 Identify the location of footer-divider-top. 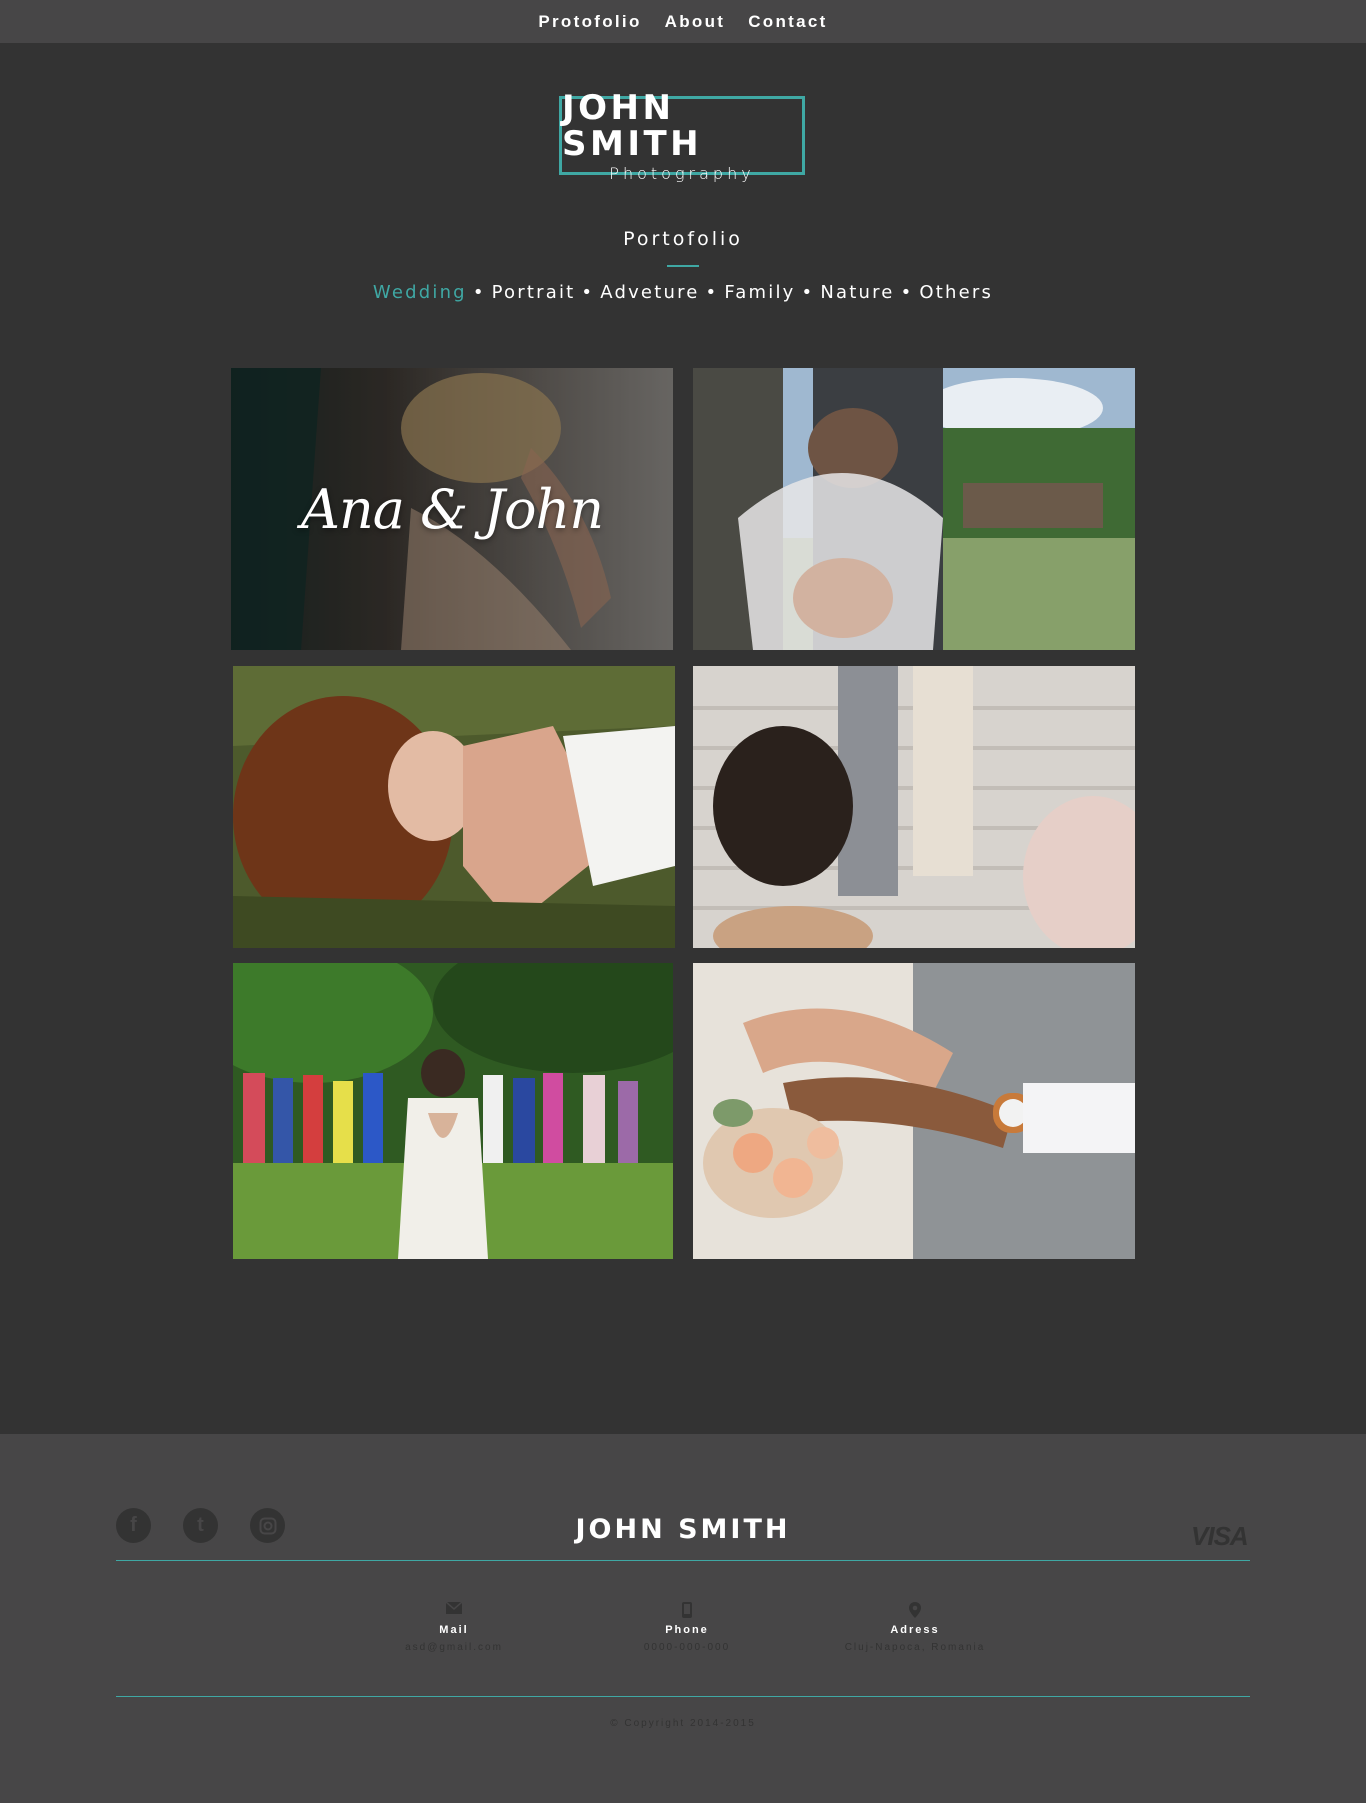
(683, 1560).